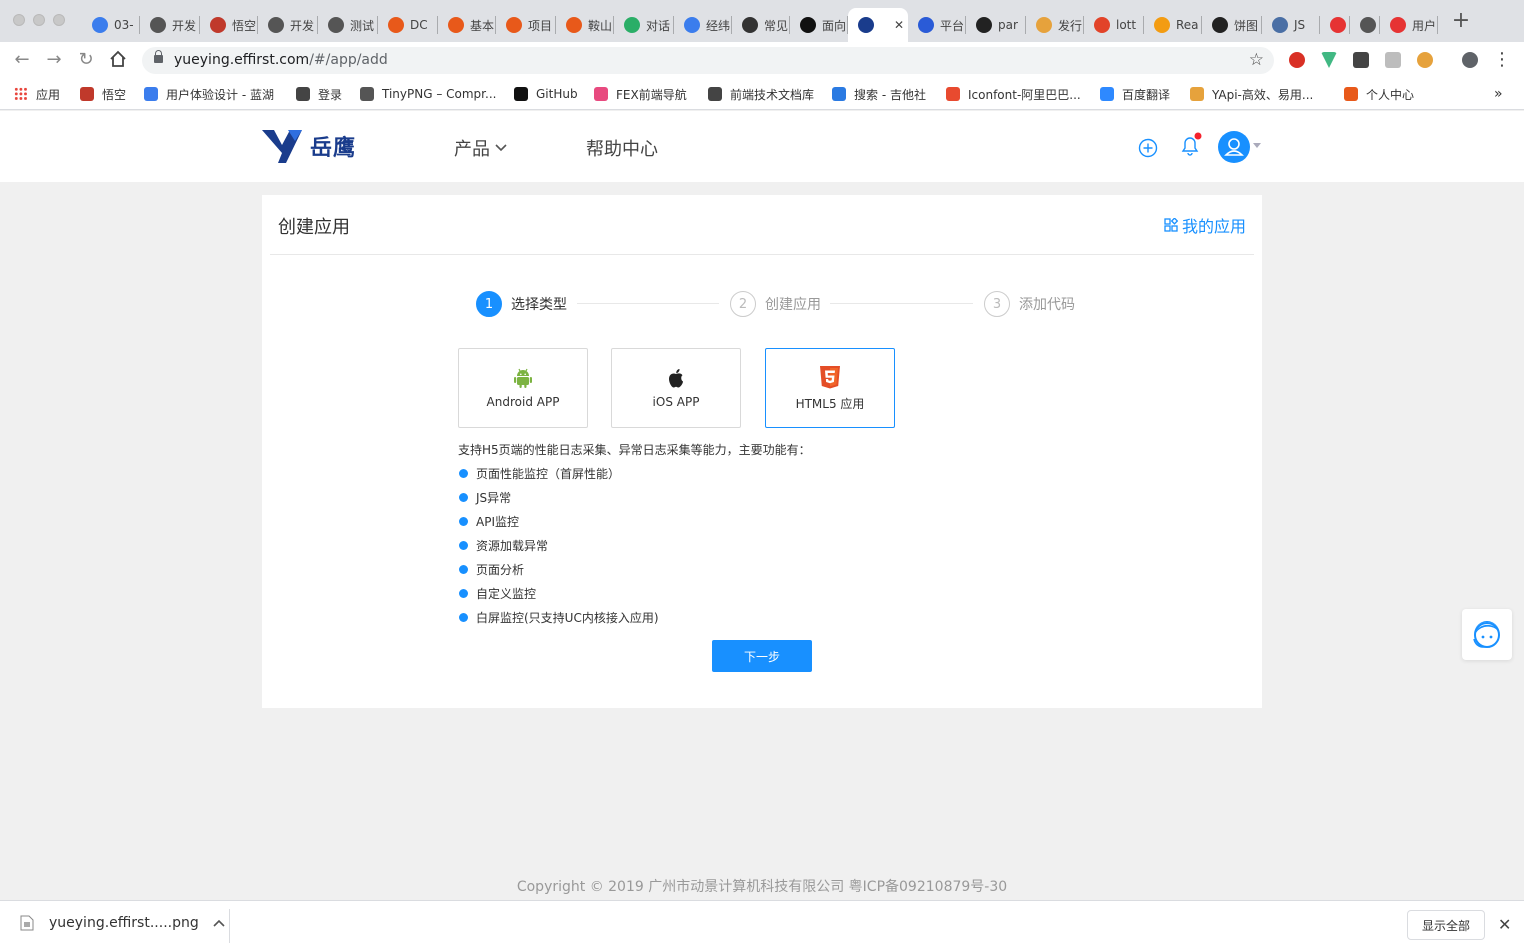 The image size is (1524, 949). Describe the element at coordinates (708, 60) in the screenshot. I see `url-bar: yueying.effirst.com/#/app/add ☆` at that location.